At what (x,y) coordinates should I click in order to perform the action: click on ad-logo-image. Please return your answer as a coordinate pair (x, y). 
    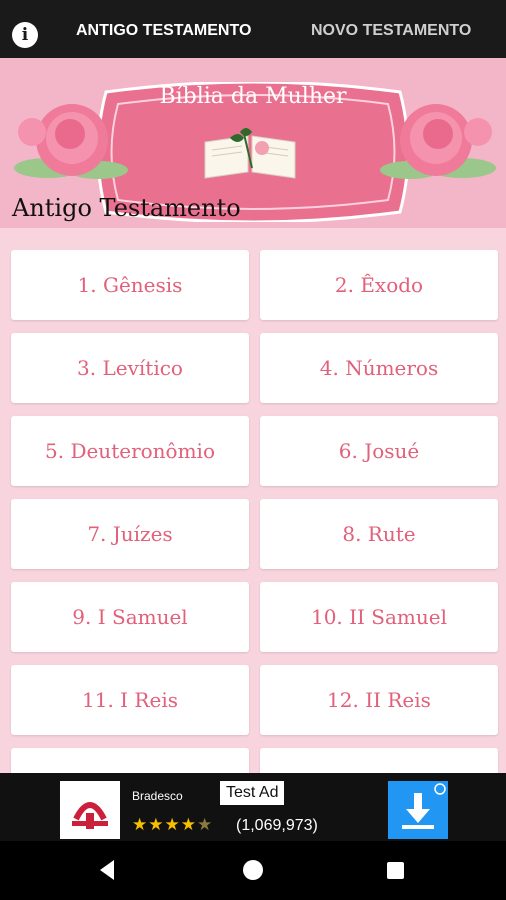
    Looking at the image, I should click on (90, 810).